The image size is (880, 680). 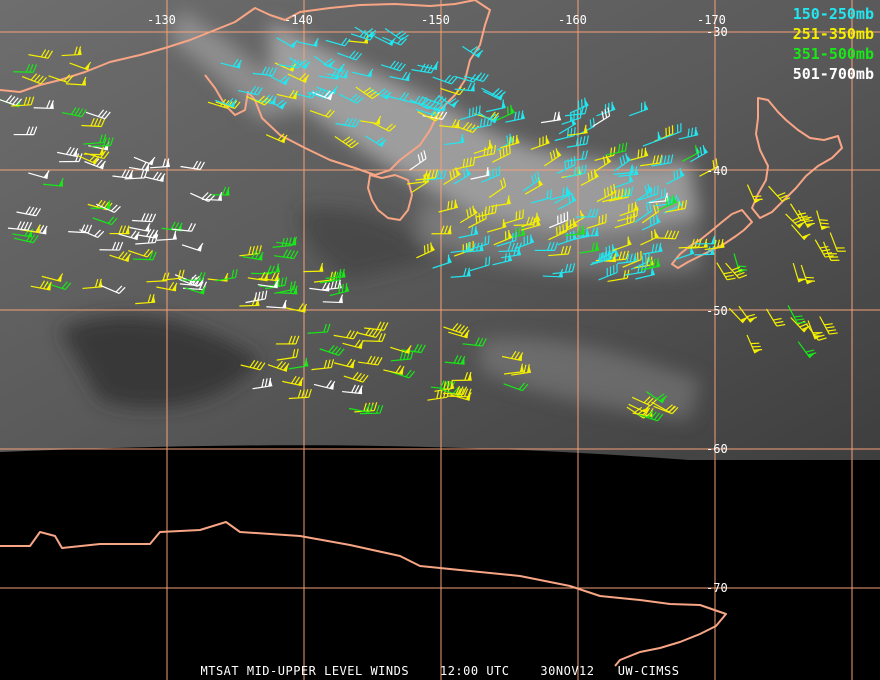 I want to click on lon-label-140: -140, so click(x=298, y=20).